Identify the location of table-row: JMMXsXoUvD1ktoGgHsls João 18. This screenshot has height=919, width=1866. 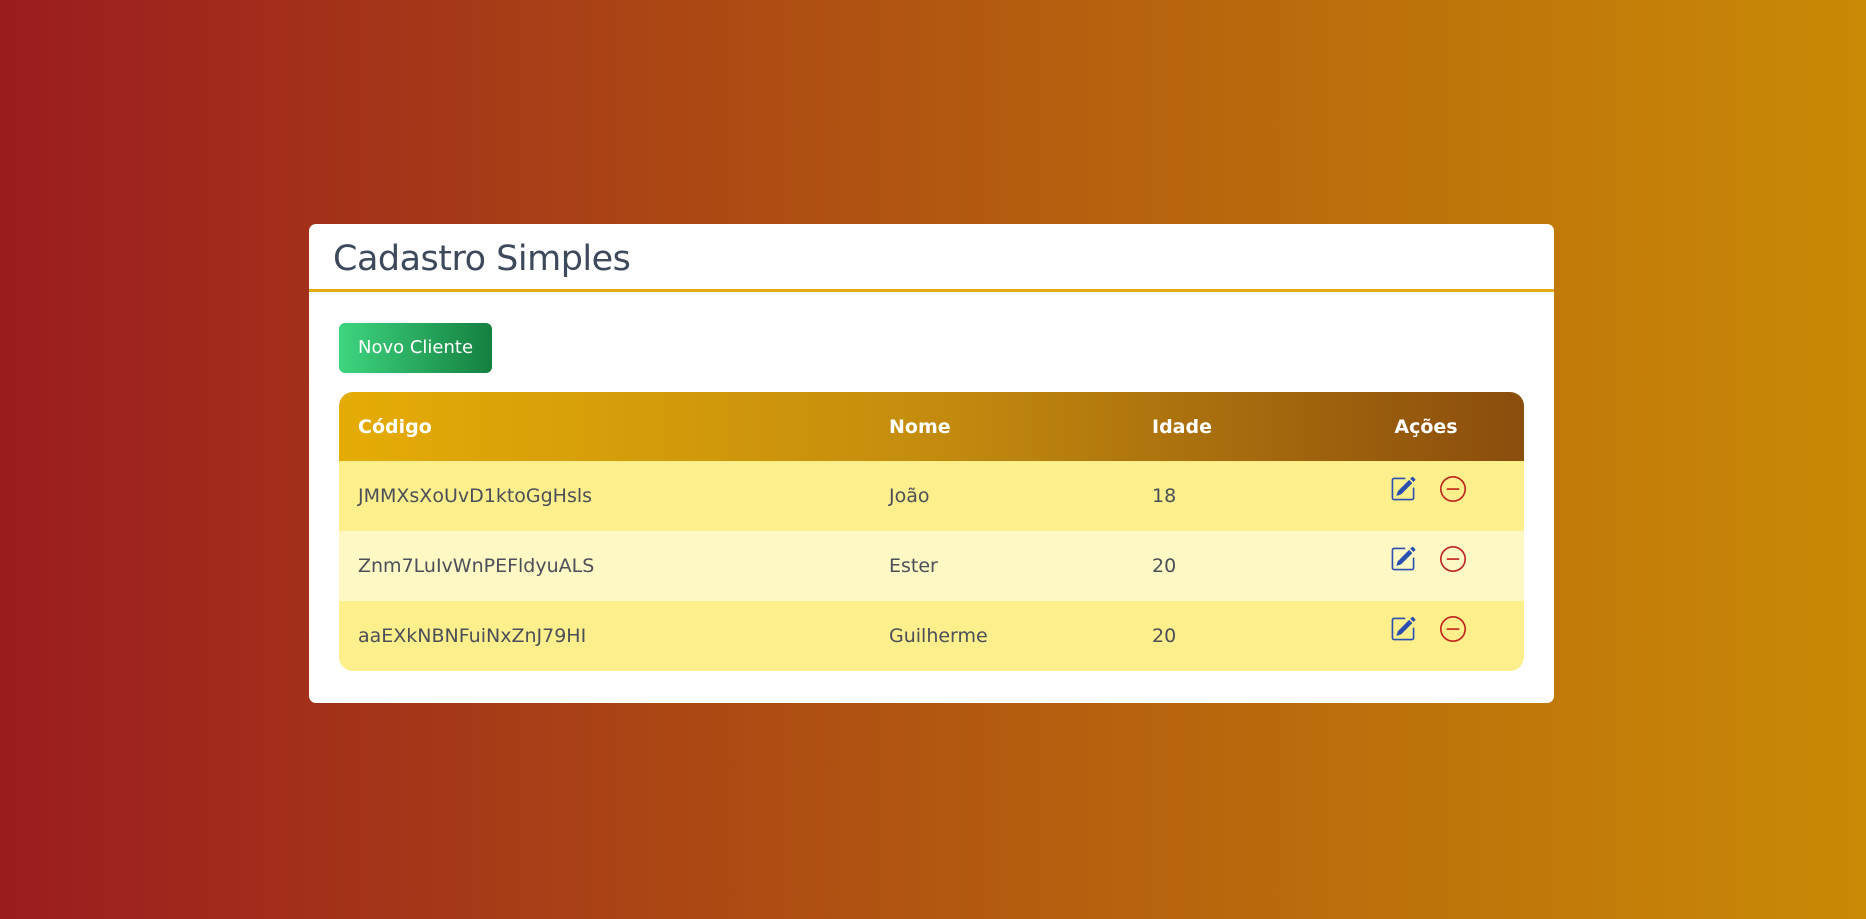
(931, 496).